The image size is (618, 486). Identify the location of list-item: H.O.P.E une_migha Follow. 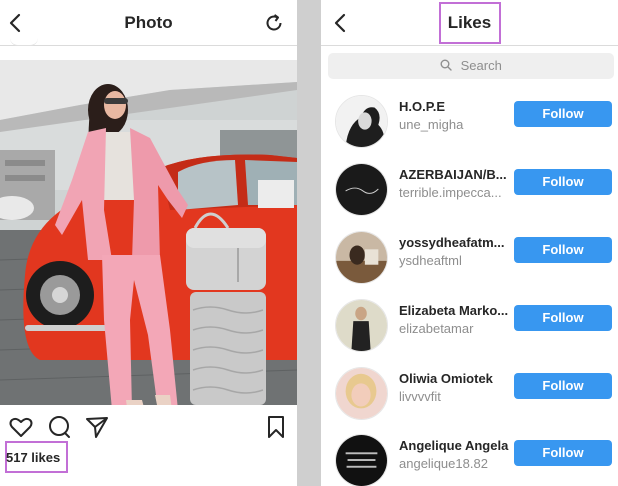
(469, 127).